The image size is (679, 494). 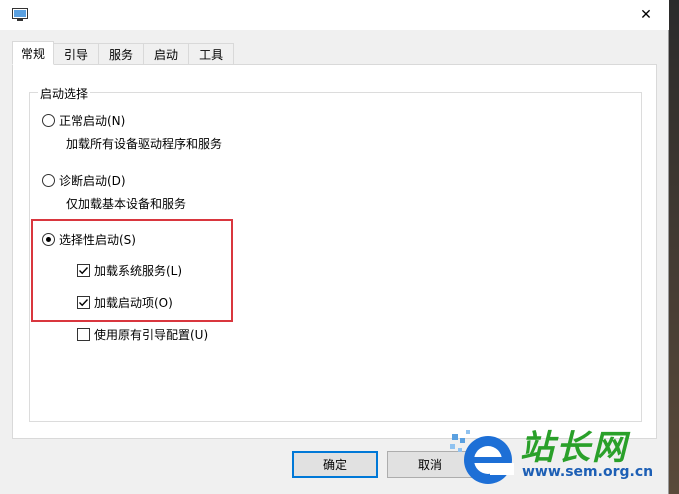 I want to click on checkbox-use-original-boot, so click(x=83, y=334).